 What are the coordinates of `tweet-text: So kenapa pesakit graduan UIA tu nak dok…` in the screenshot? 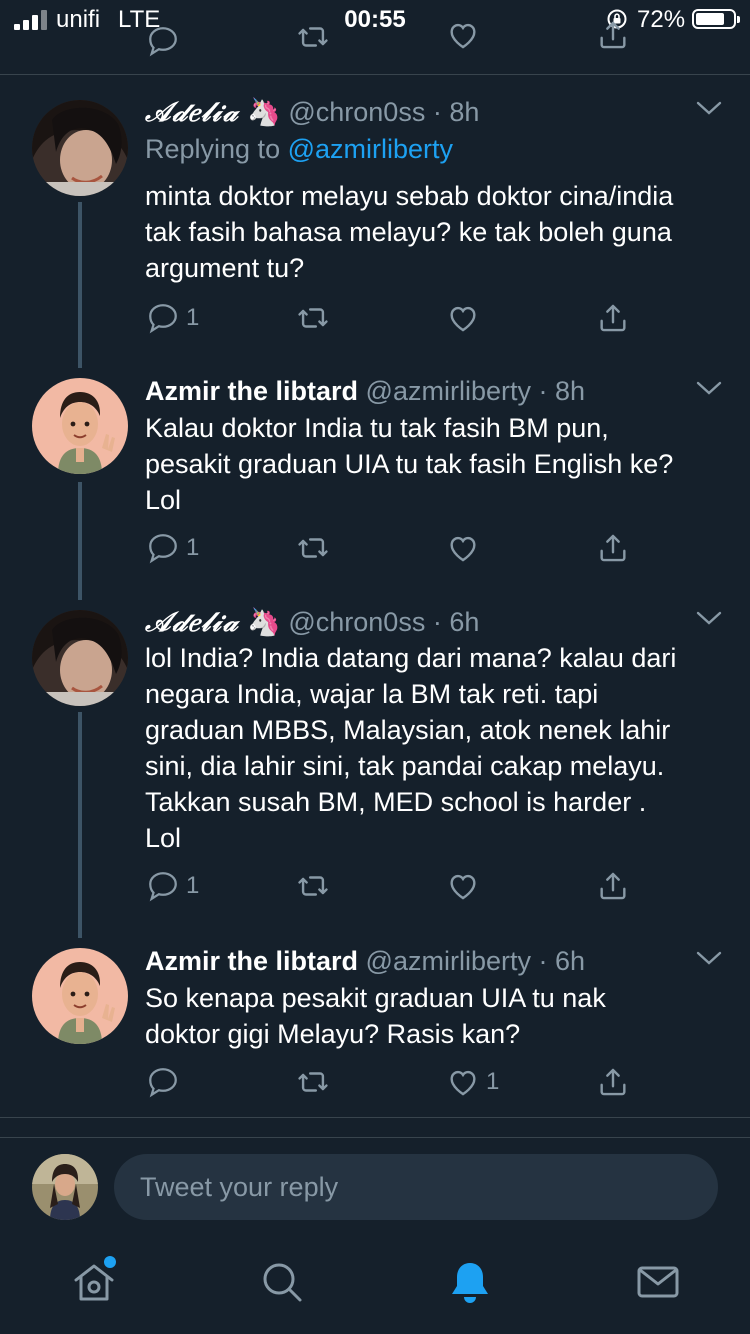 It's located at (437, 1016).